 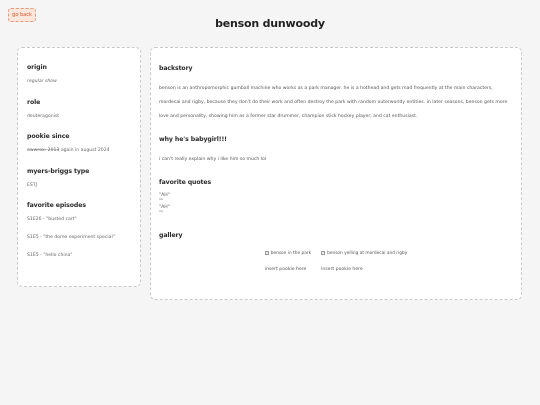 What do you see at coordinates (171, 235) in the screenshot?
I see `gallery-title: gallery` at bounding box center [171, 235].